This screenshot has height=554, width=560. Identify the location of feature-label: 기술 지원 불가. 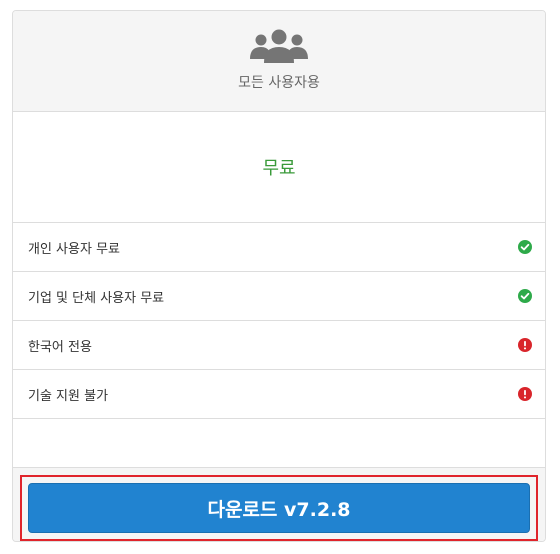
(68, 396).